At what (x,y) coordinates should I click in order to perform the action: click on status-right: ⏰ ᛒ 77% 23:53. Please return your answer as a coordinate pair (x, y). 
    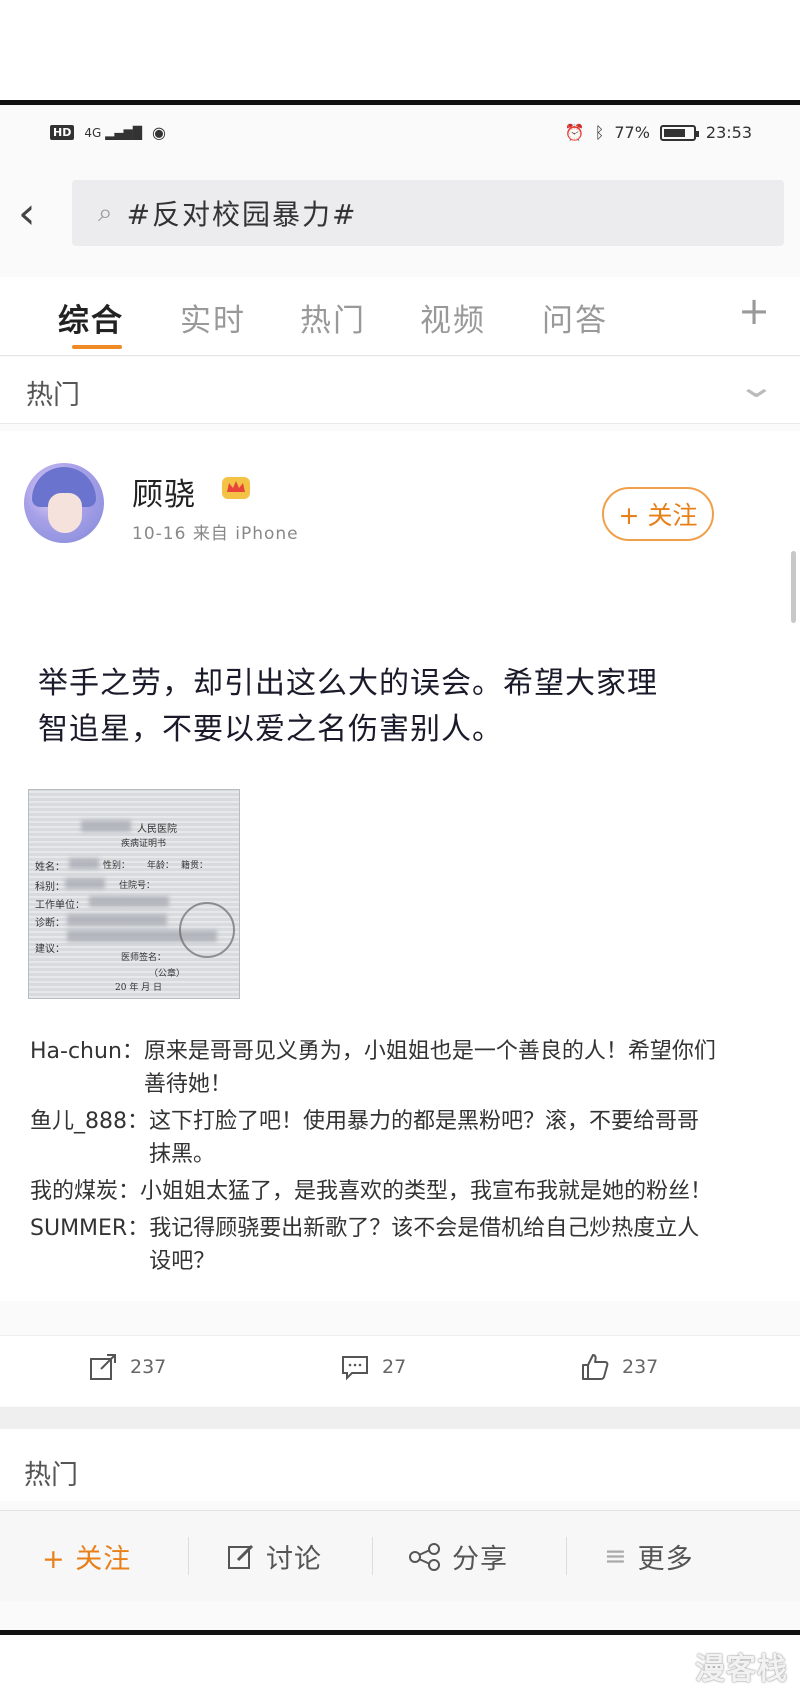
    Looking at the image, I should click on (658, 132).